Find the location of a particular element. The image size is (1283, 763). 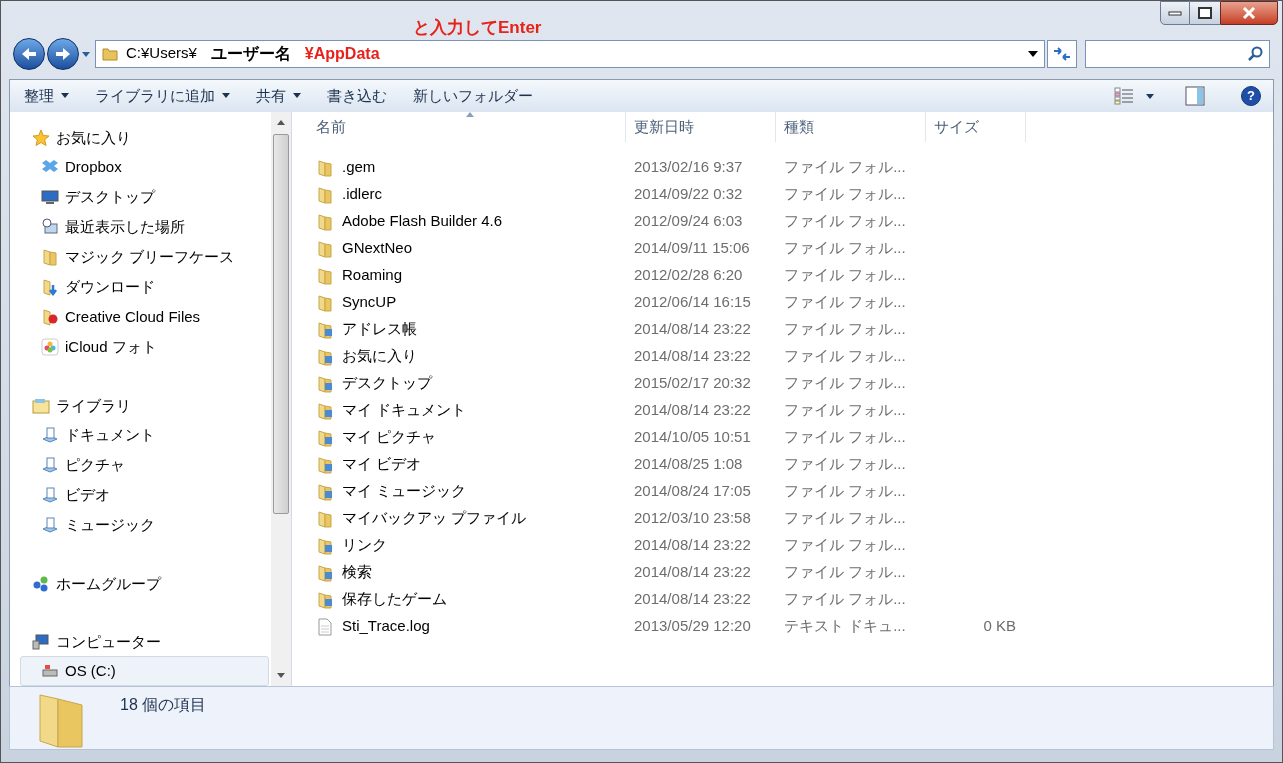

menu-button: 共有 is located at coordinates (278, 96).